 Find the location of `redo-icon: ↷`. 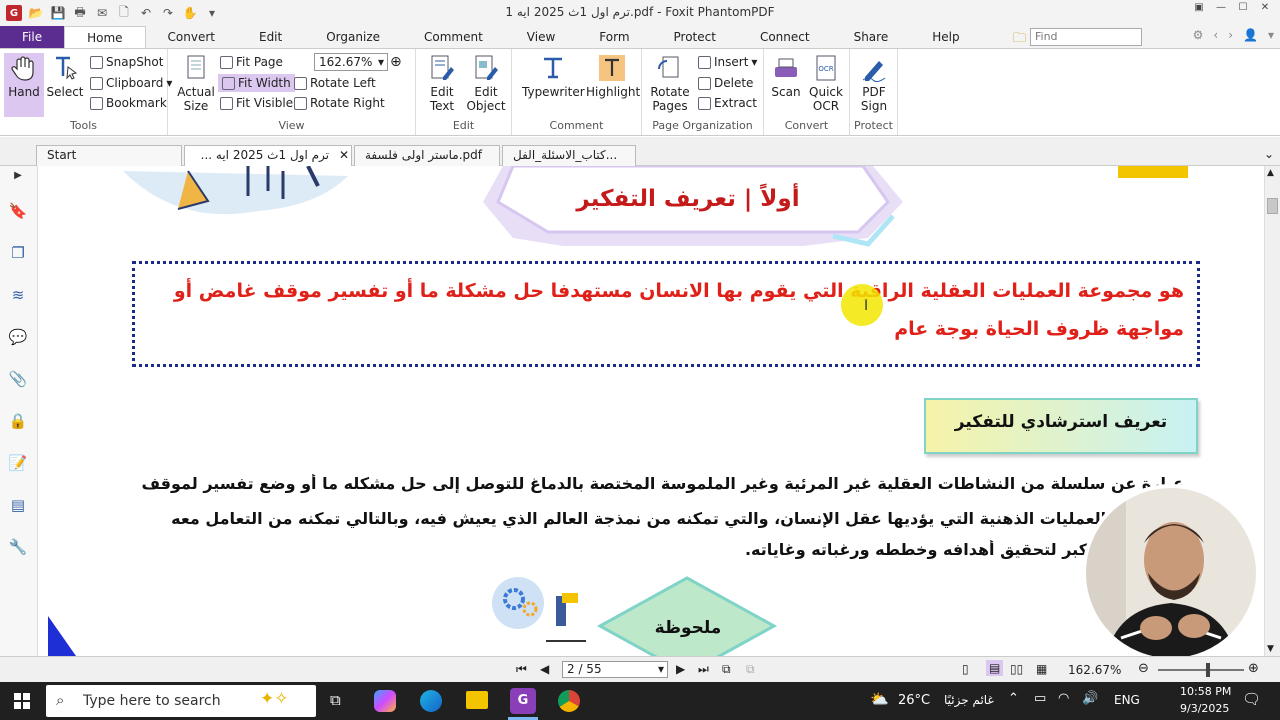

redo-icon: ↷ is located at coordinates (168, 13).